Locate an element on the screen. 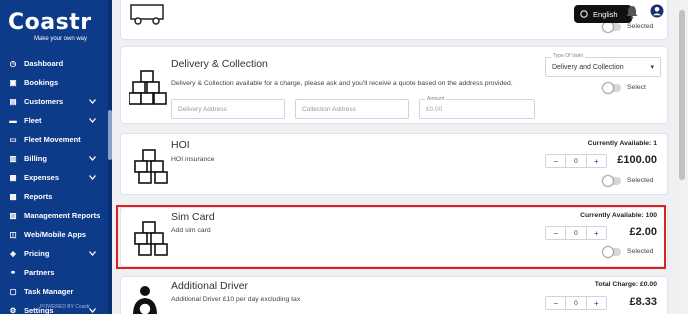 The height and width of the screenshot is (314, 688). sidebar-item-partners: ⚭ Partners is located at coordinates (54, 272).